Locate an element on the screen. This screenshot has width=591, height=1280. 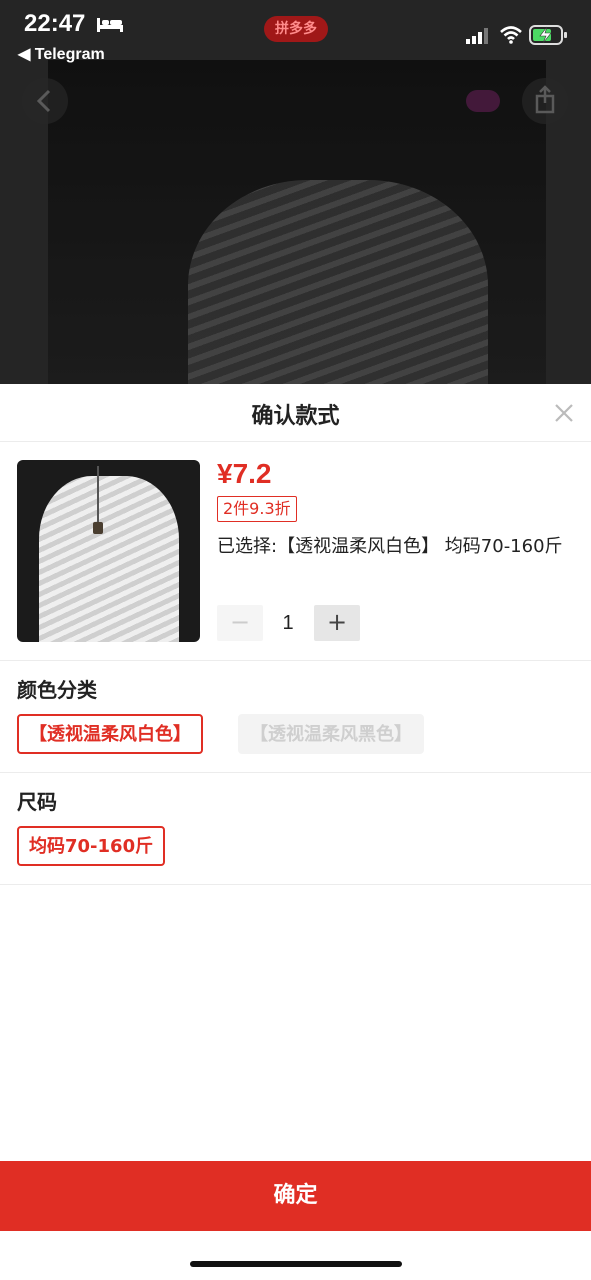
status-bar: 22:47 ◀ Telegram 拼多多 is located at coordinates (295, 32).